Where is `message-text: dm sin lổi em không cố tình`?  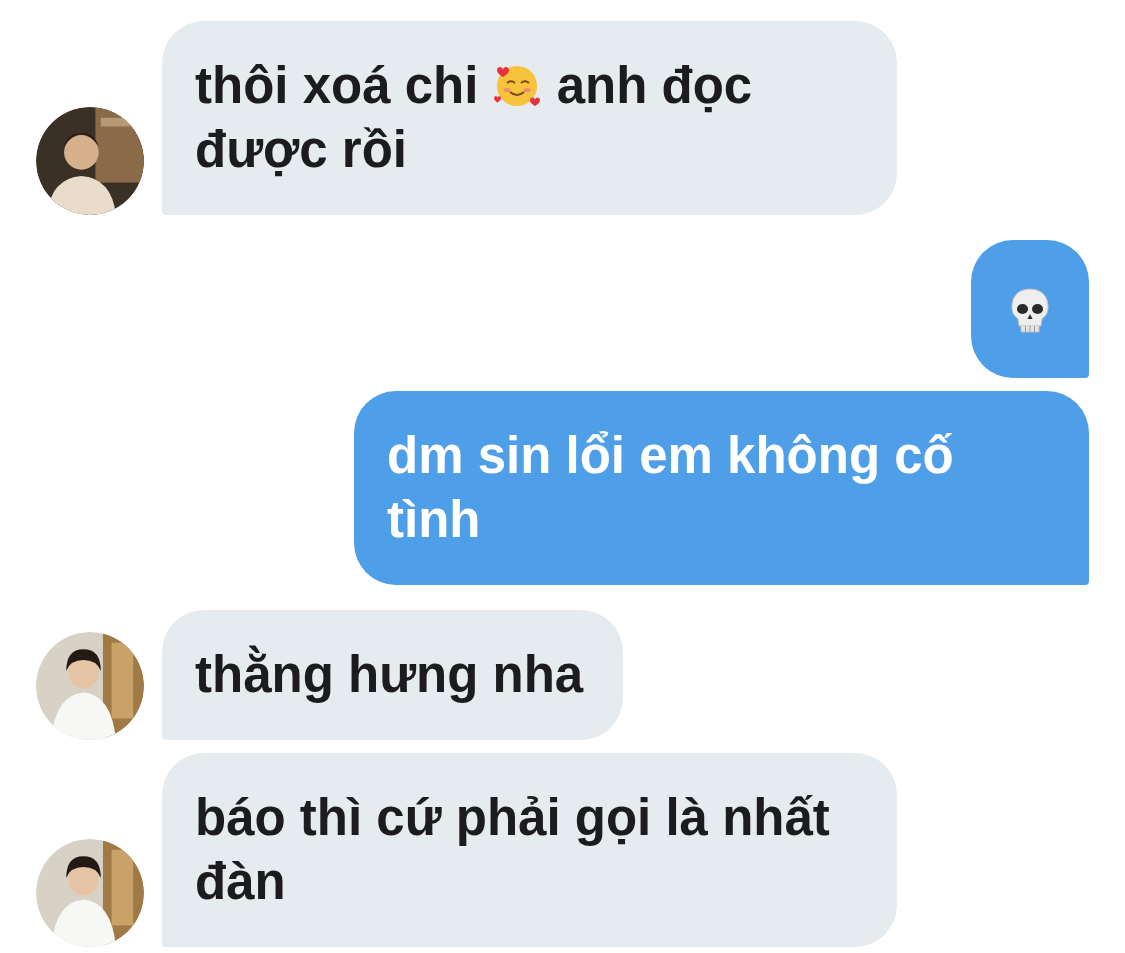 message-text: dm sin lổi em không cố tình is located at coordinates (670, 487).